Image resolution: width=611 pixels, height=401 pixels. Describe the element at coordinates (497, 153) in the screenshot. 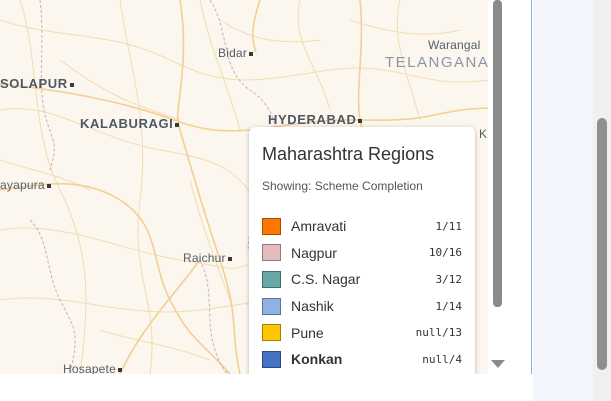

I see `map-scrollbar-thumb` at that location.